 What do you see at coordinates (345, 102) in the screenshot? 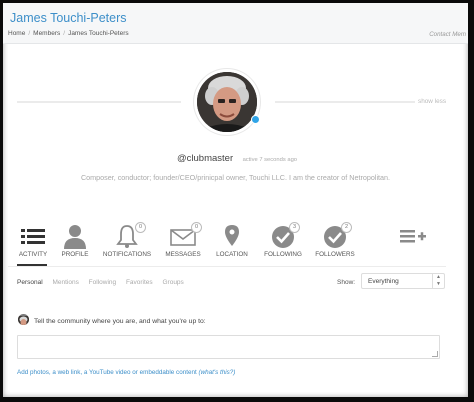
I see `divider-right` at bounding box center [345, 102].